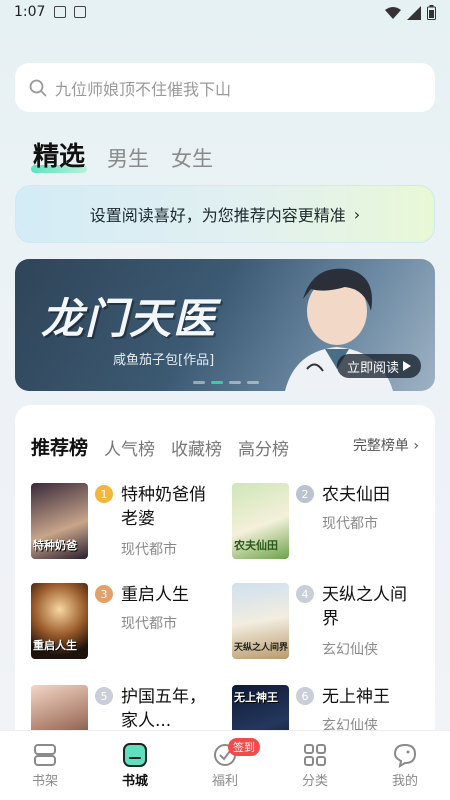 This screenshot has height=800, width=450. I want to click on nav-label: 福利, so click(224, 781).